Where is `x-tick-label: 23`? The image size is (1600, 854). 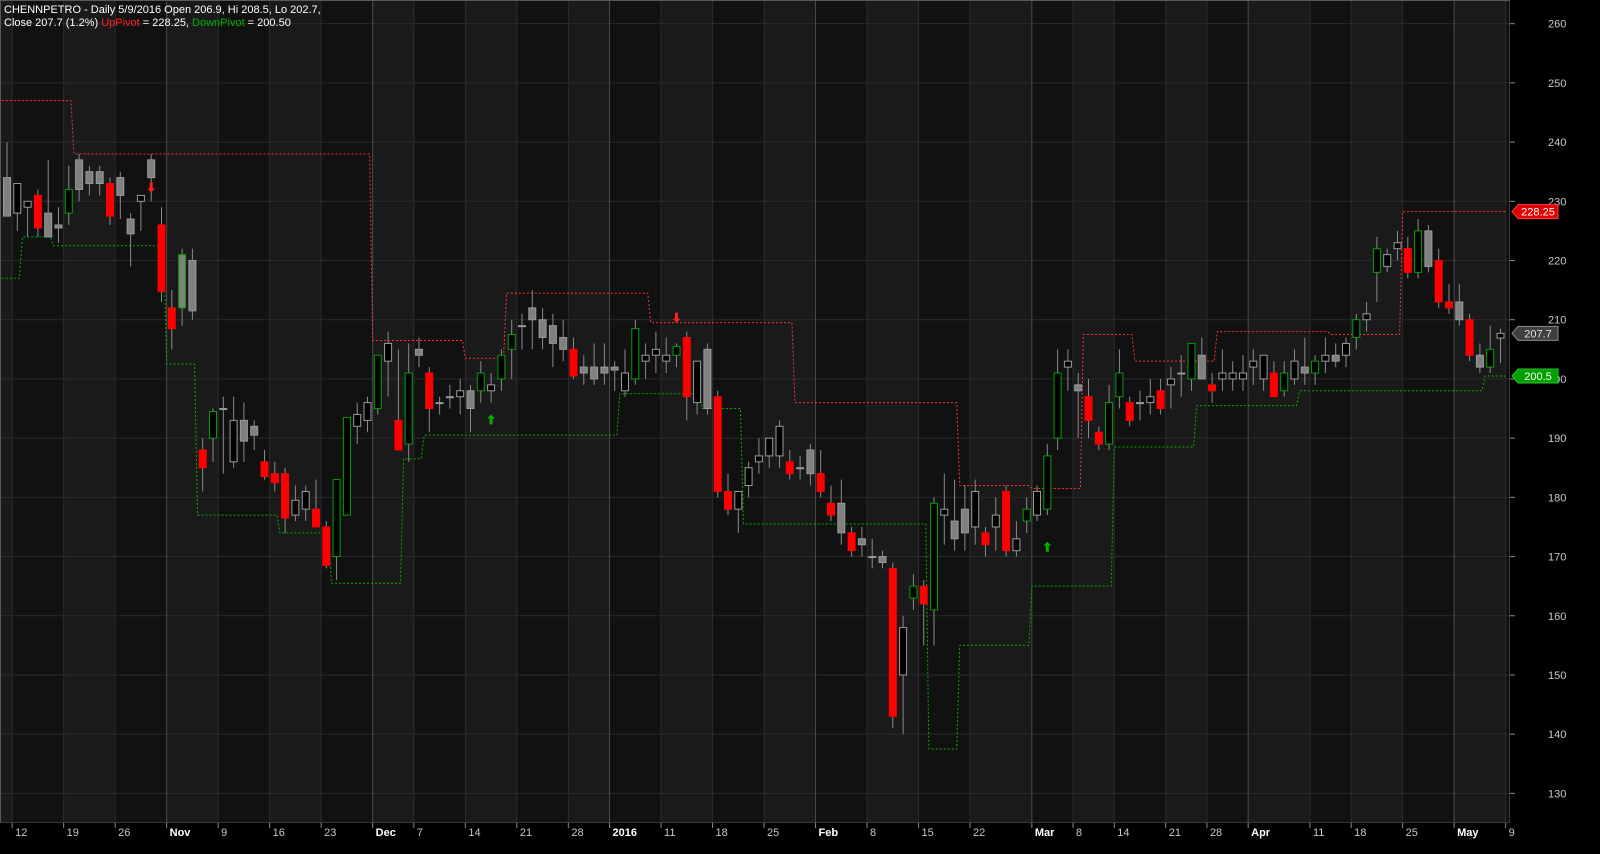 x-tick-label: 23 is located at coordinates (330, 833).